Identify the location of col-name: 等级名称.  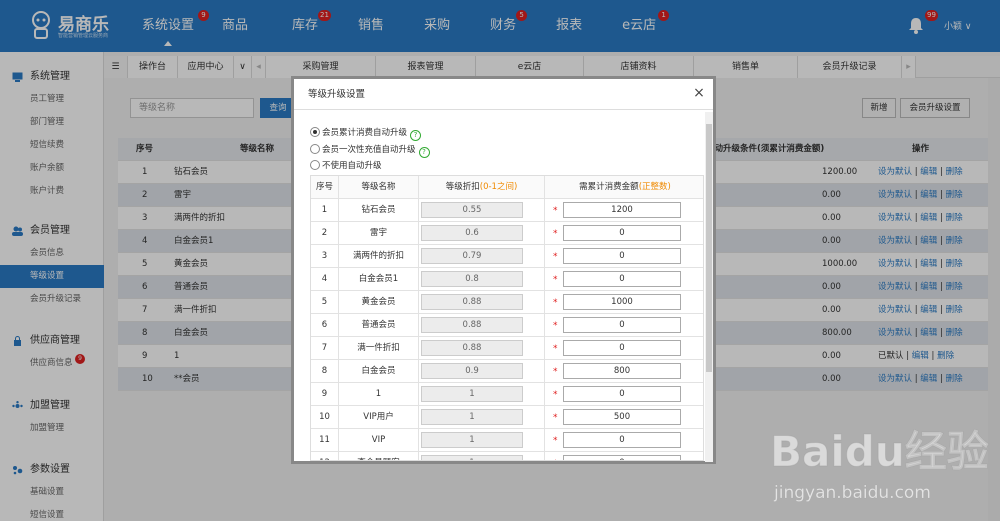
(379, 187).